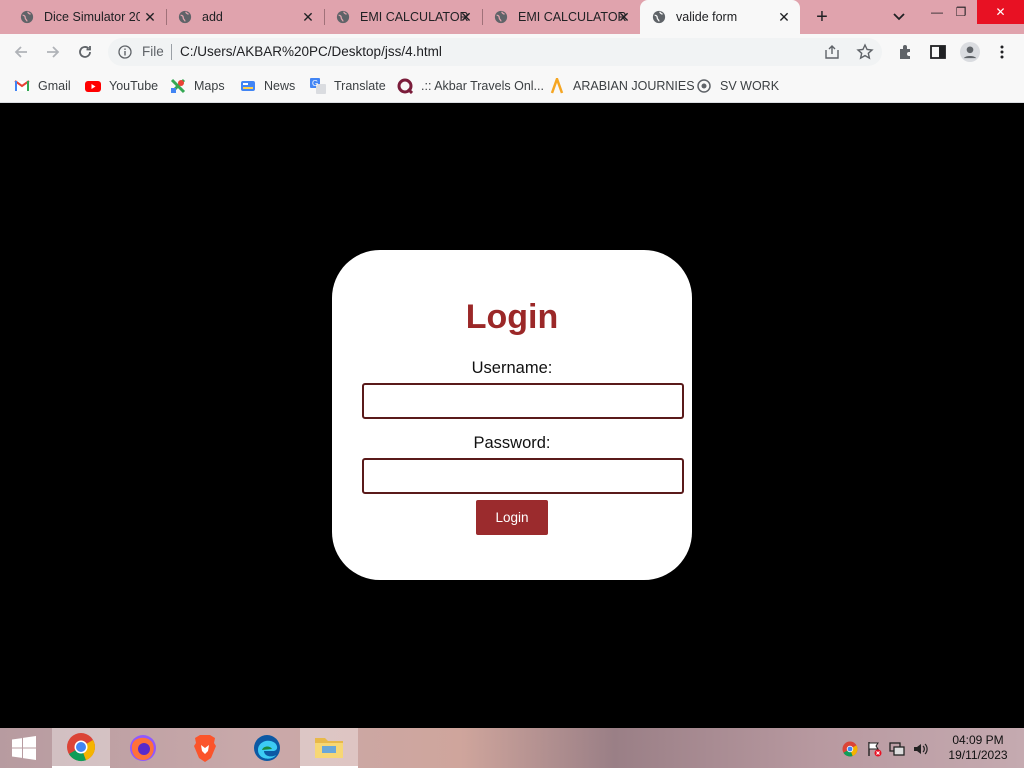 This screenshot has width=1024, height=768. I want to click on svg-text: G, so click(315, 83).